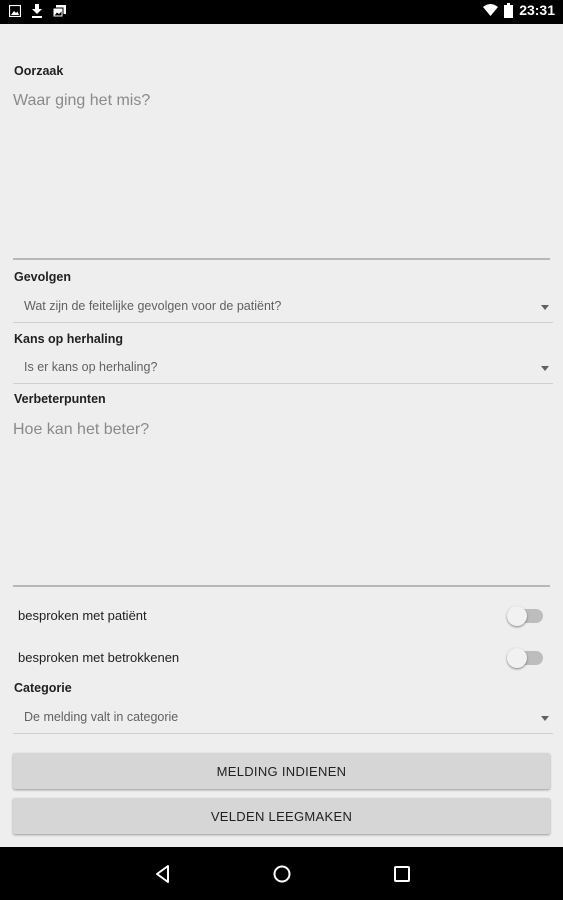  What do you see at coordinates (281, 12) in the screenshot?
I see `status-bar: 23:31` at bounding box center [281, 12].